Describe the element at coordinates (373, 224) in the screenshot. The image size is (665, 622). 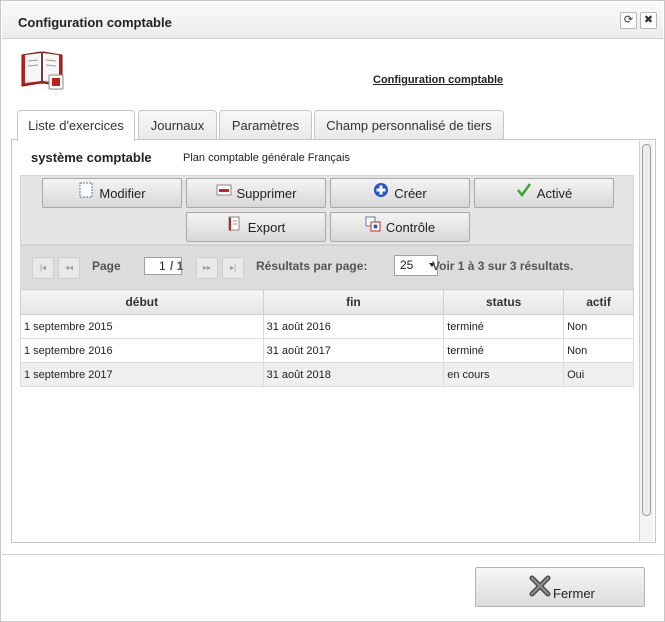
I see `control-icon` at that location.